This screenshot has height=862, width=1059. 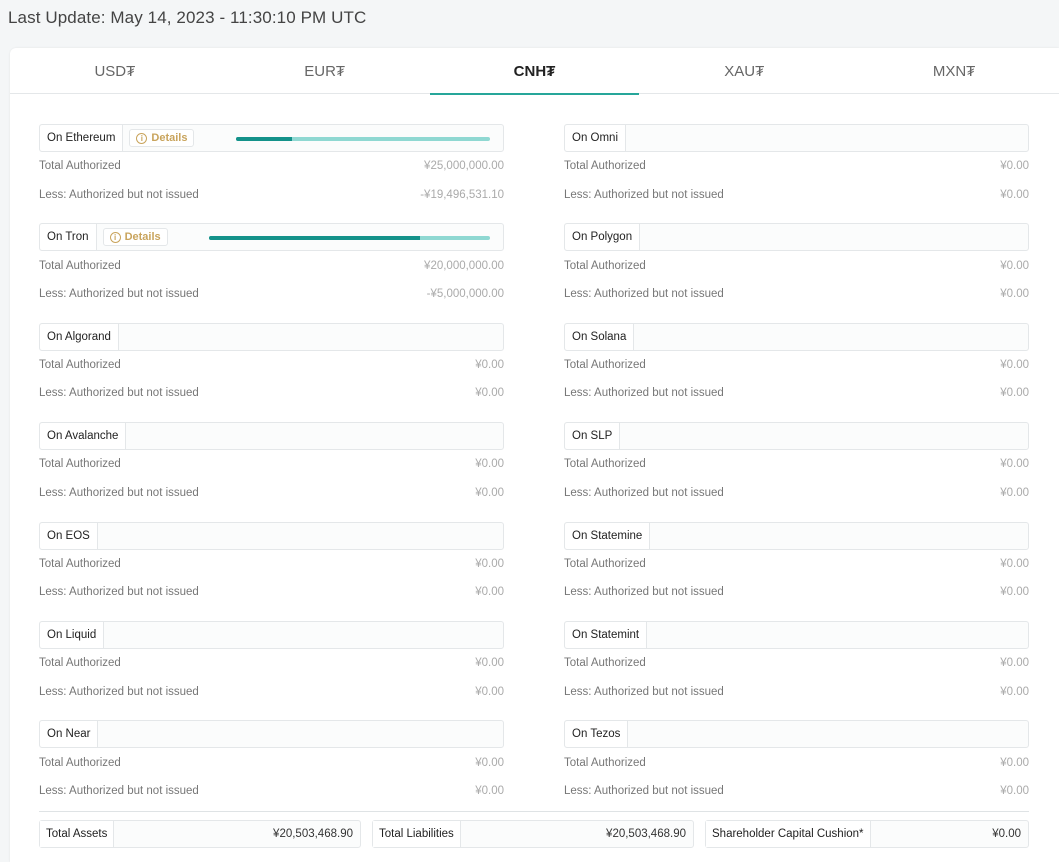 I want to click on chain-header: On Polygon, so click(x=796, y=237).